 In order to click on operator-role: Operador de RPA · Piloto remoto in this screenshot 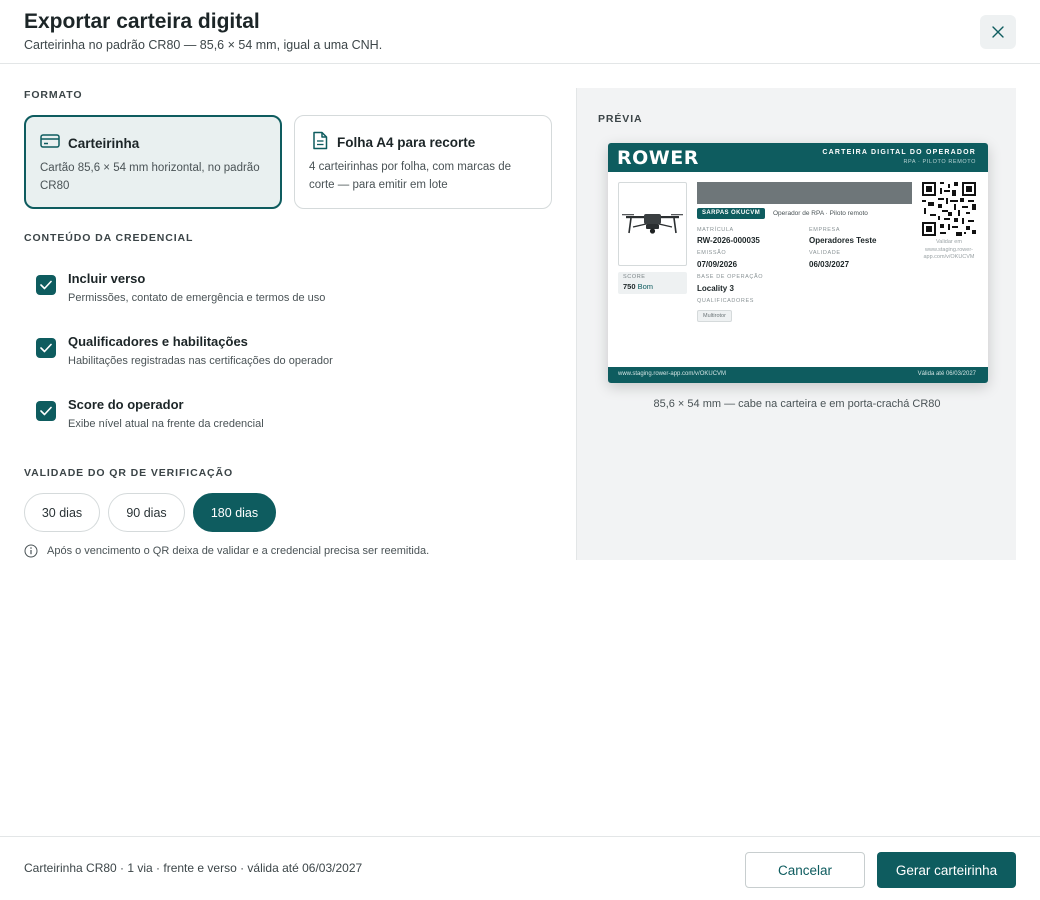, I will do `click(820, 213)`.